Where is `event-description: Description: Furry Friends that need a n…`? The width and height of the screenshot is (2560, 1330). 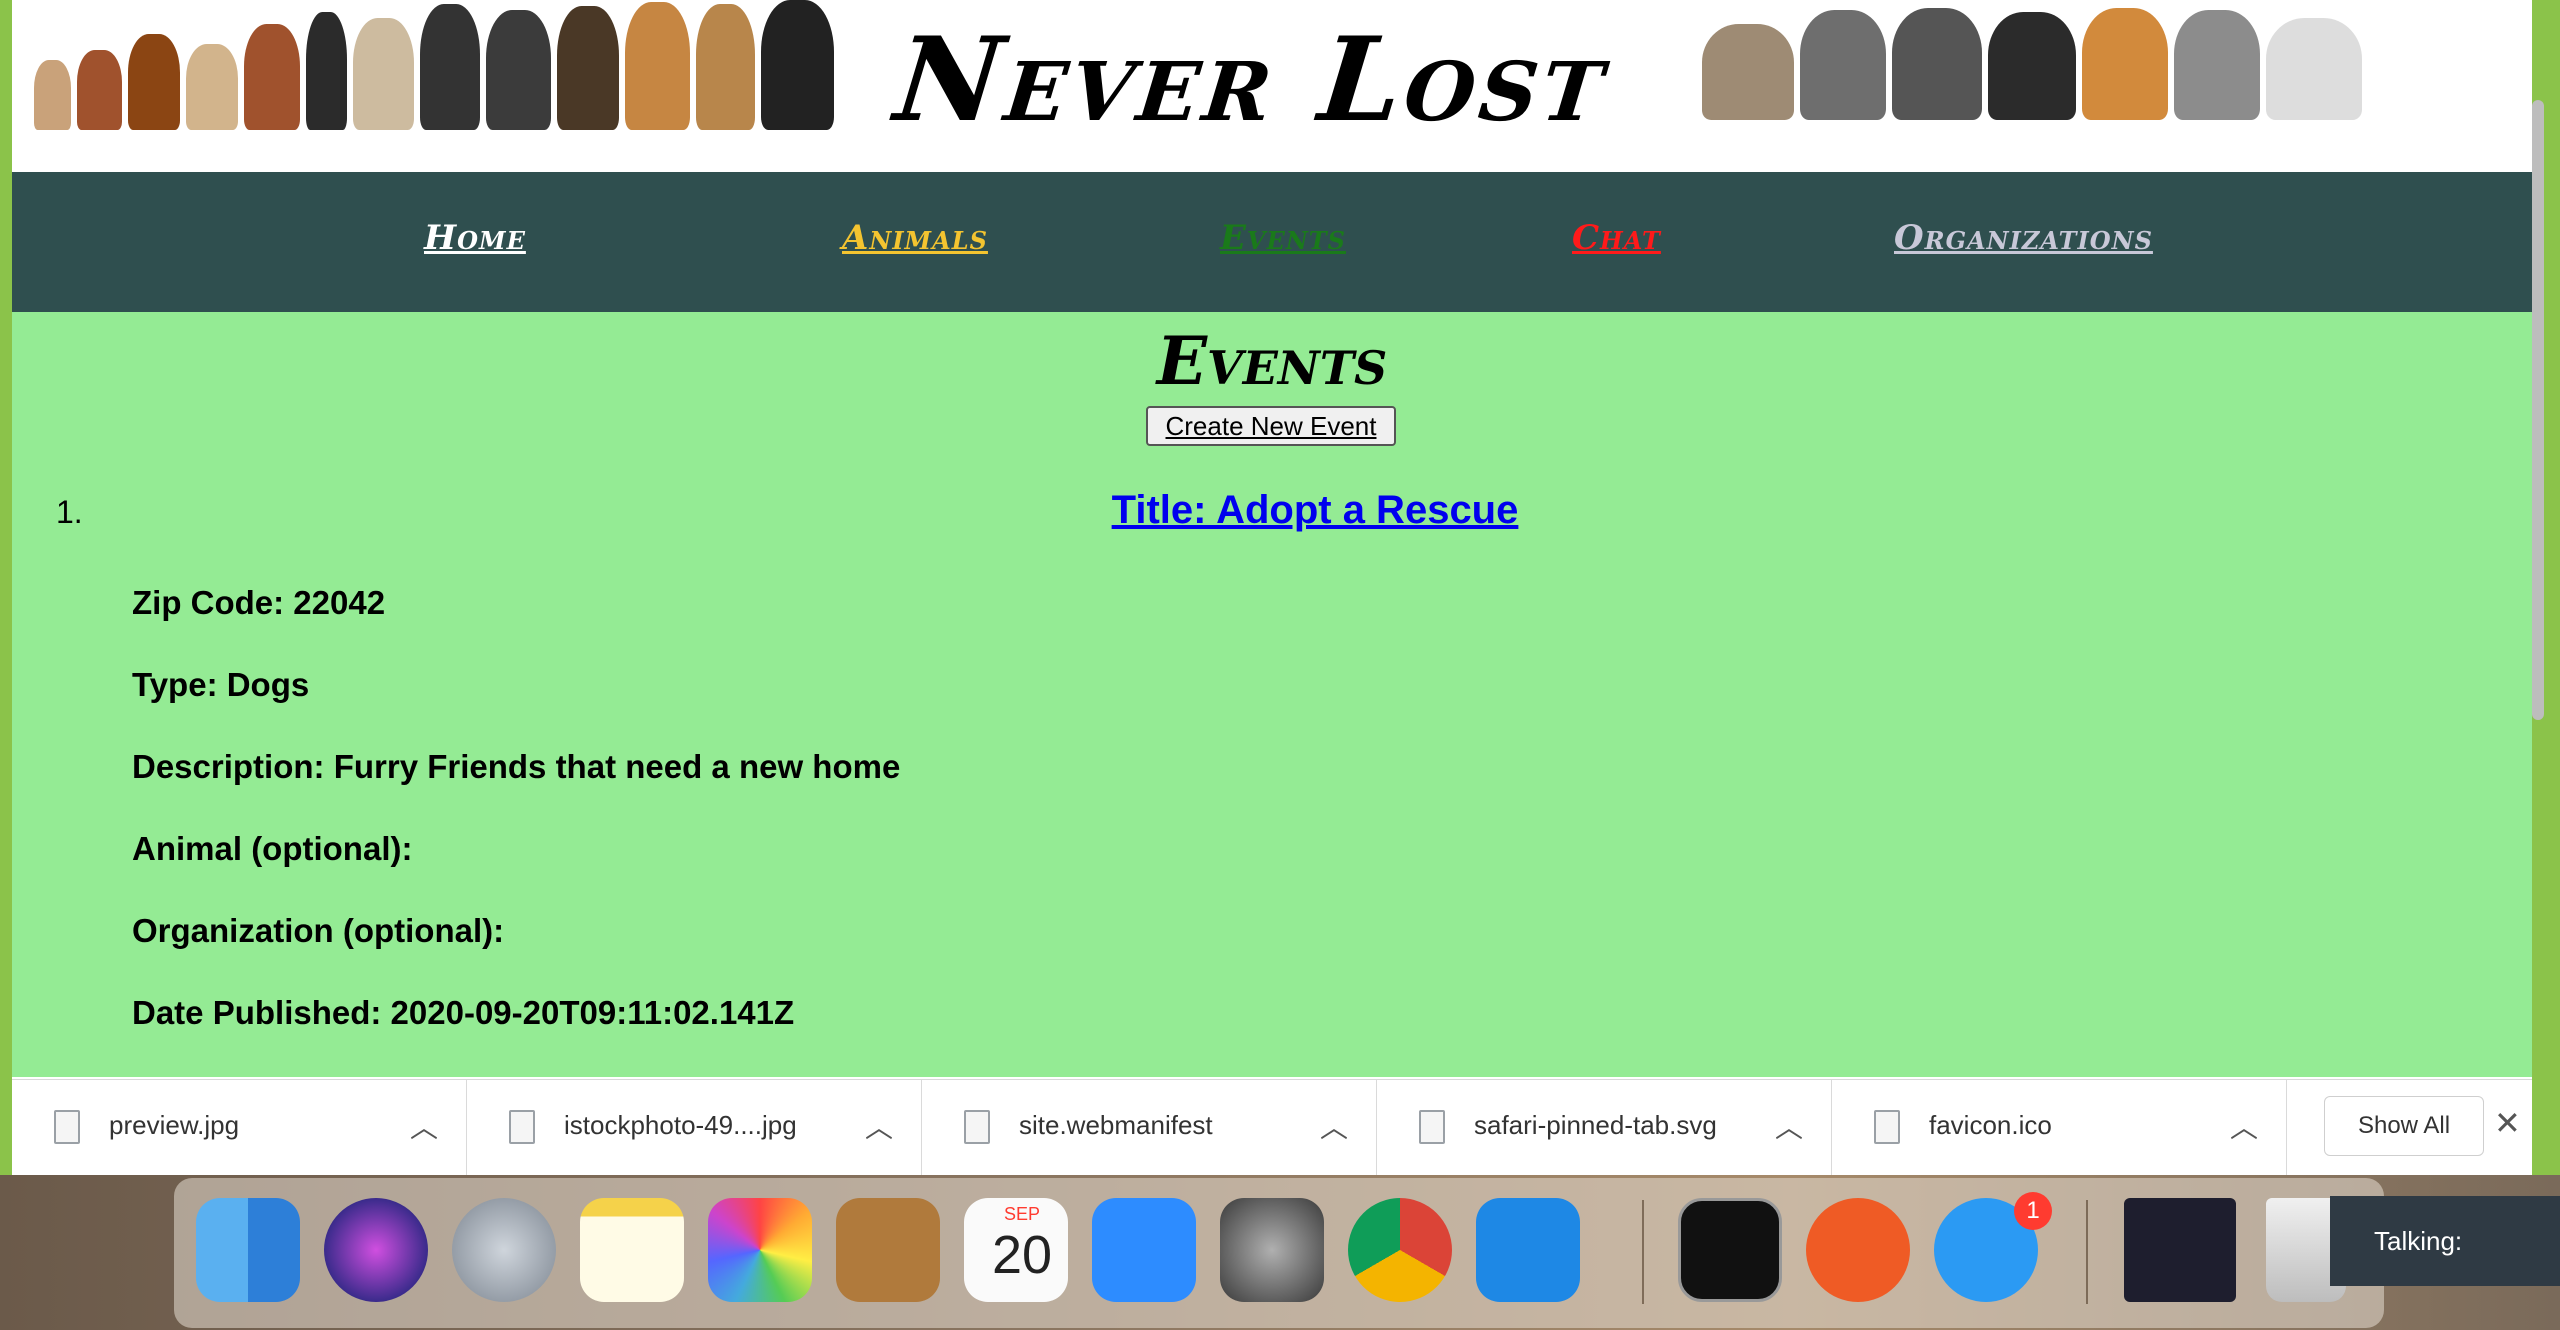
event-description: Description: Furry Friends that need a n… is located at coordinates (516, 766).